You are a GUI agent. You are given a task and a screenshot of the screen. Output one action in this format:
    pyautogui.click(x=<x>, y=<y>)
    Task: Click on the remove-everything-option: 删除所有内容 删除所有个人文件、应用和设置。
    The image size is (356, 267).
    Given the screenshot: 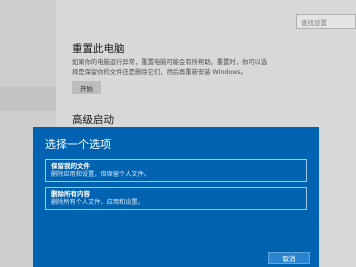 What is the action you would take?
    pyautogui.click(x=176, y=198)
    